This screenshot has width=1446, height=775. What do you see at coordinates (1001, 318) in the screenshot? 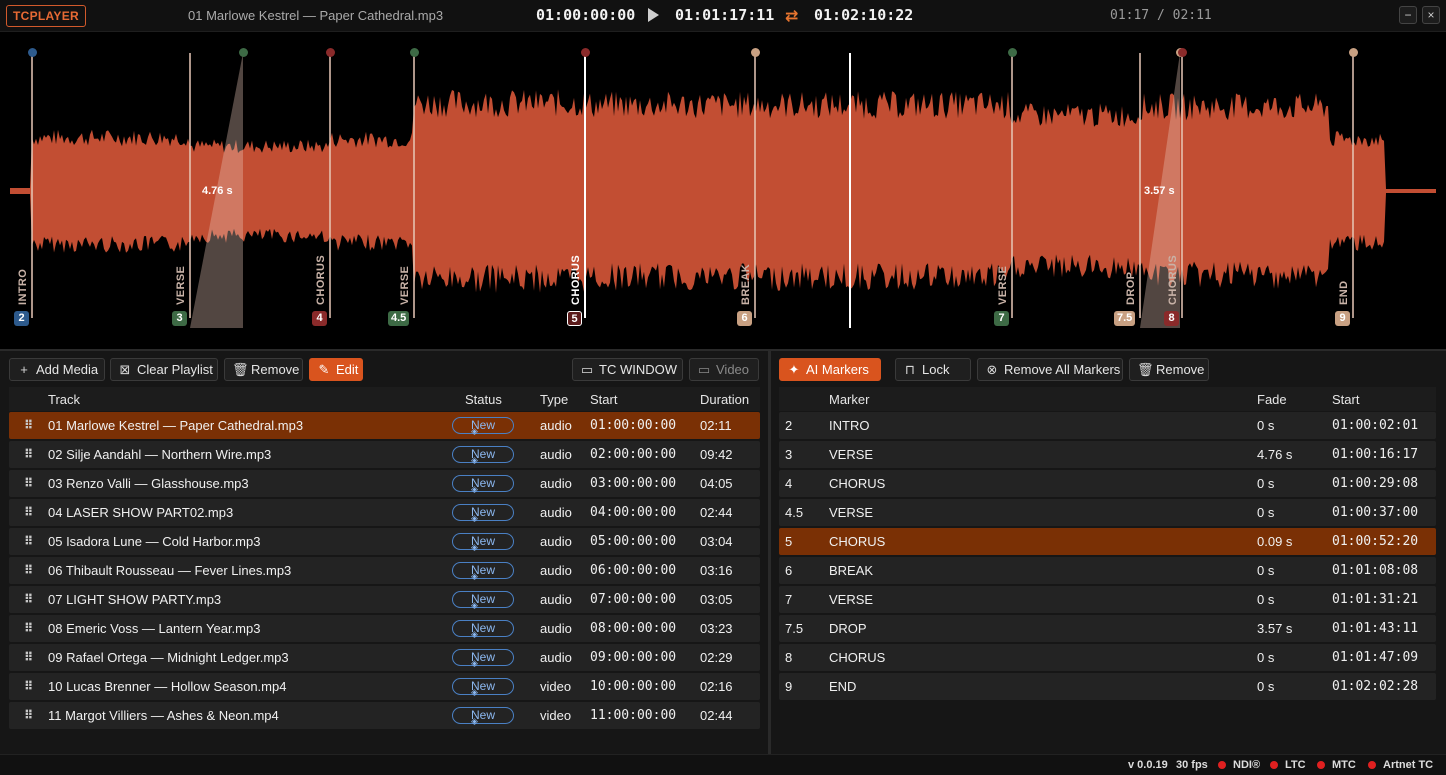
I see `marker-badge: 7` at bounding box center [1001, 318].